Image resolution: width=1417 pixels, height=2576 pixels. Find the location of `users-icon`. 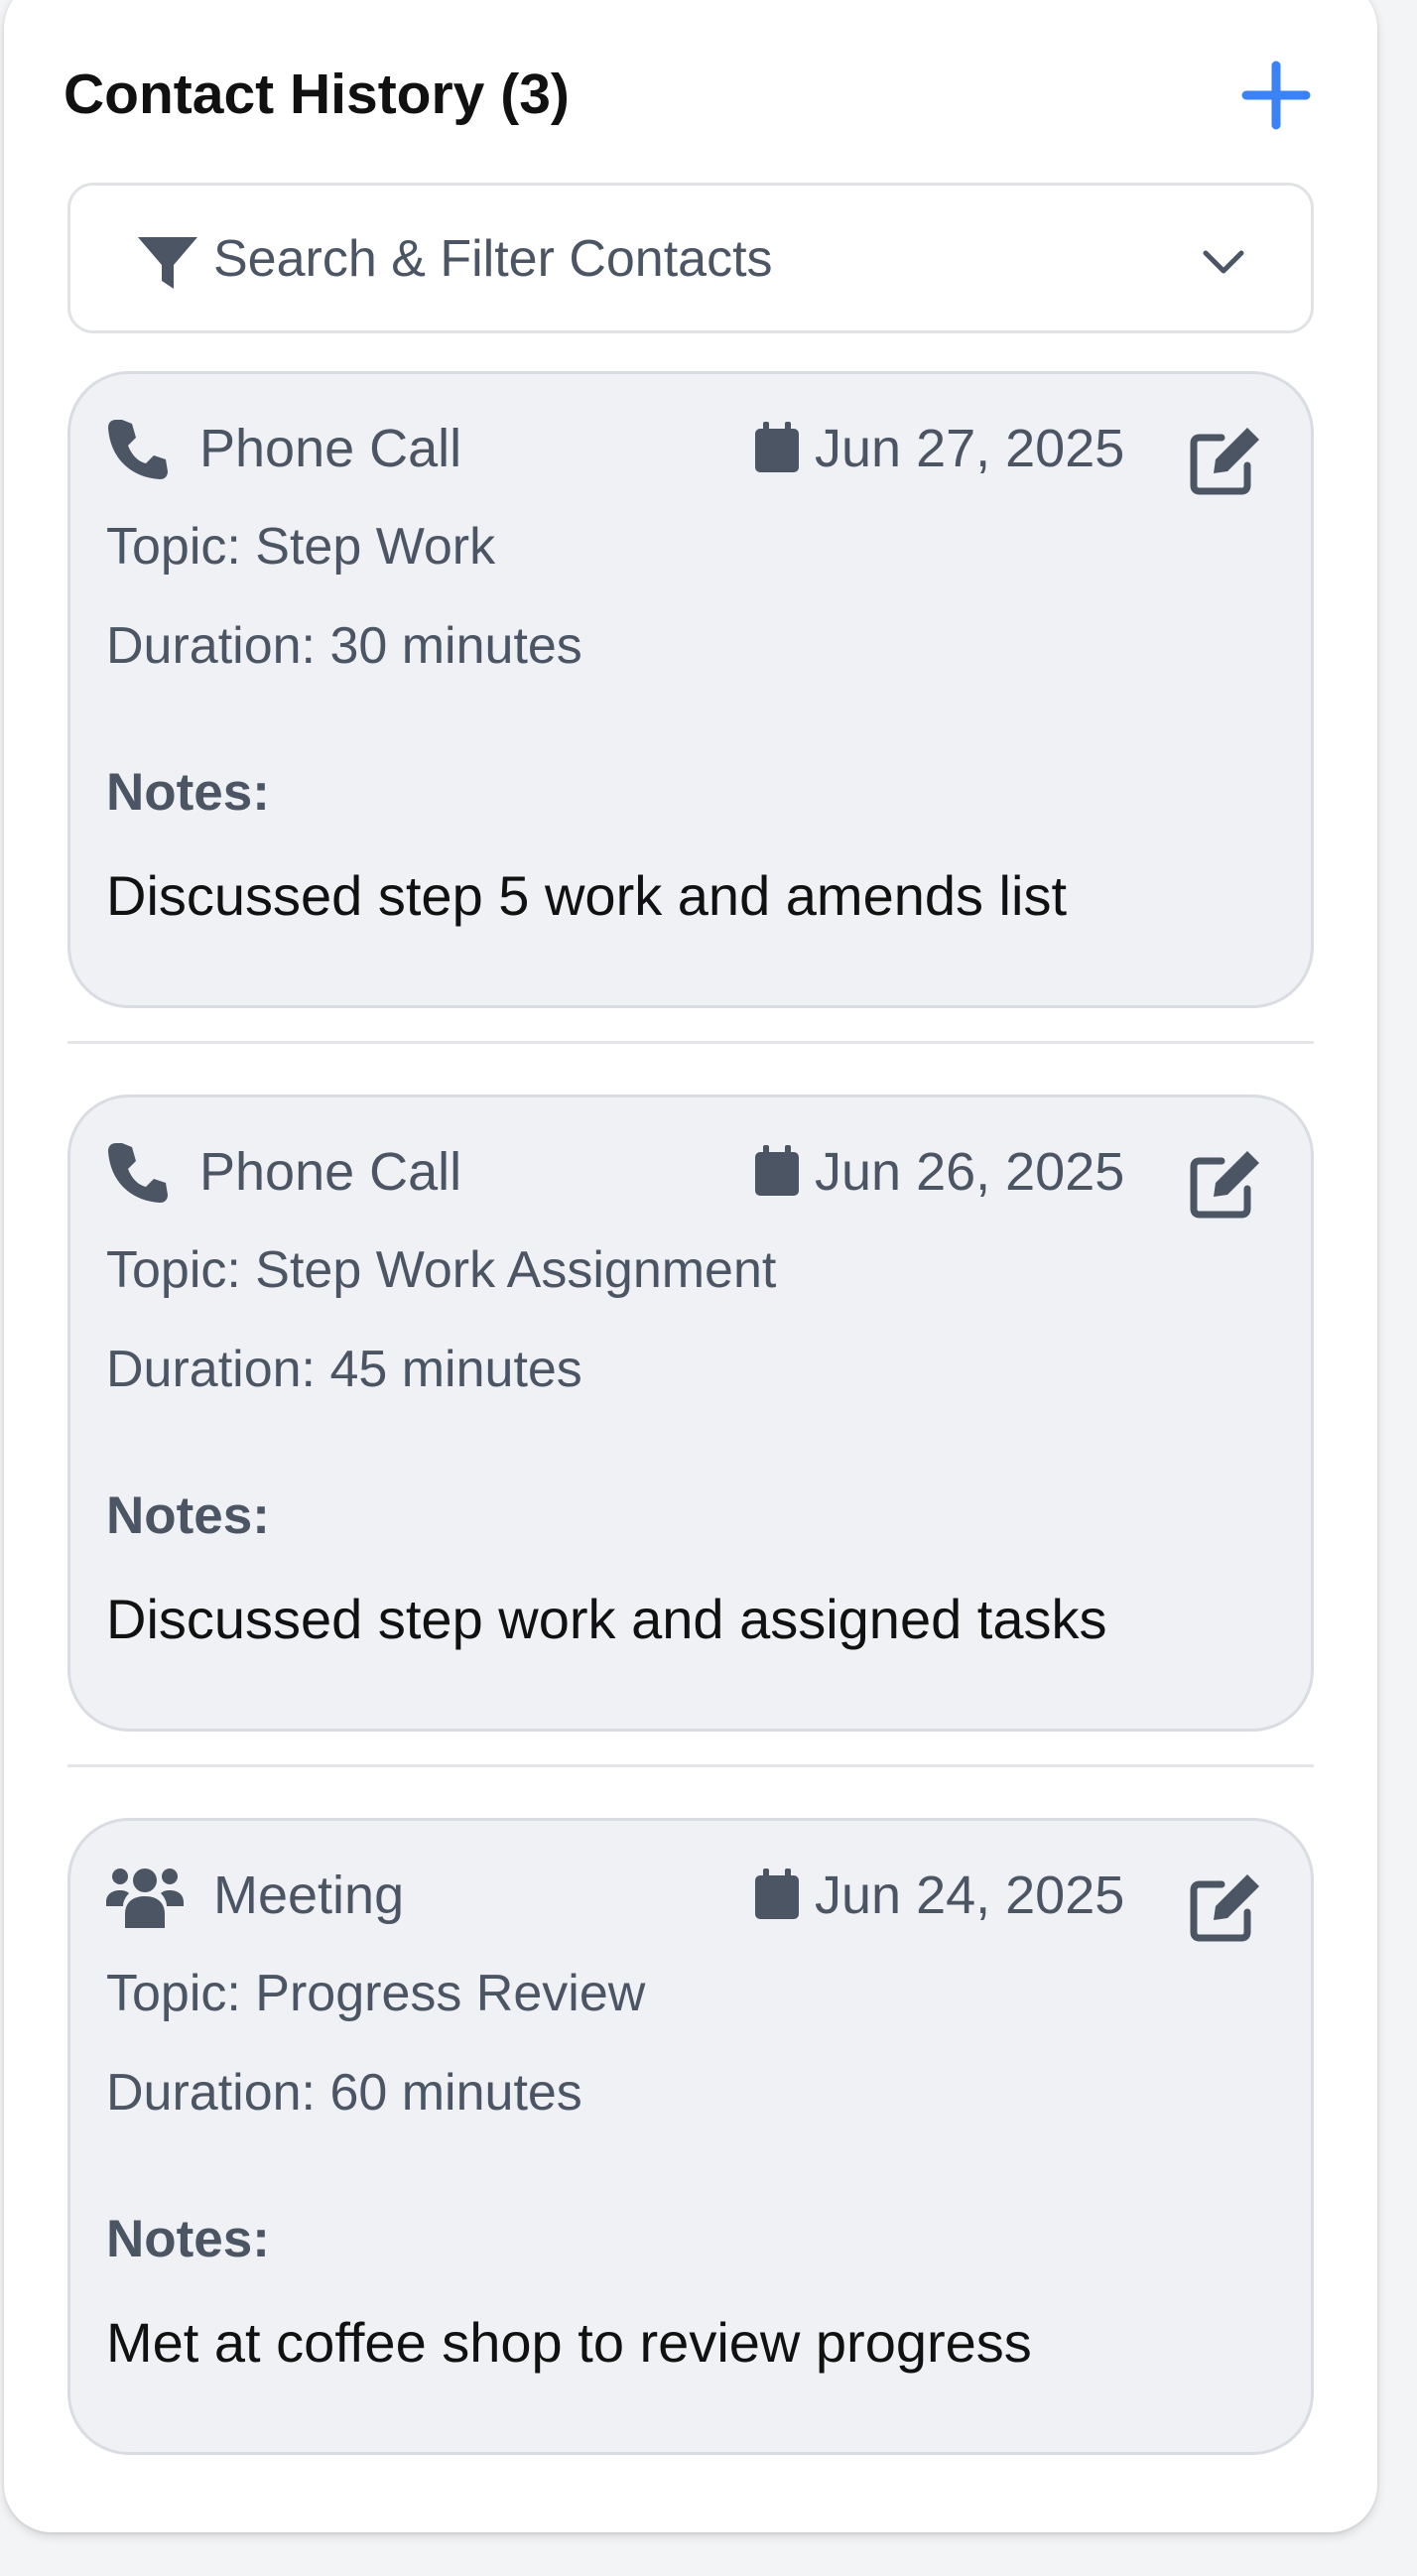

users-icon is located at coordinates (145, 1898).